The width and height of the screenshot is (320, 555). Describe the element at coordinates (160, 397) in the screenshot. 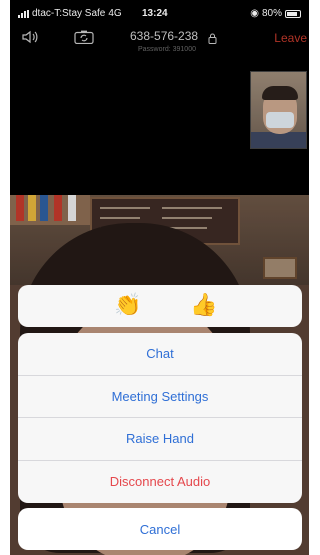

I see `meeting-settings-button: Meeting Settings` at that location.